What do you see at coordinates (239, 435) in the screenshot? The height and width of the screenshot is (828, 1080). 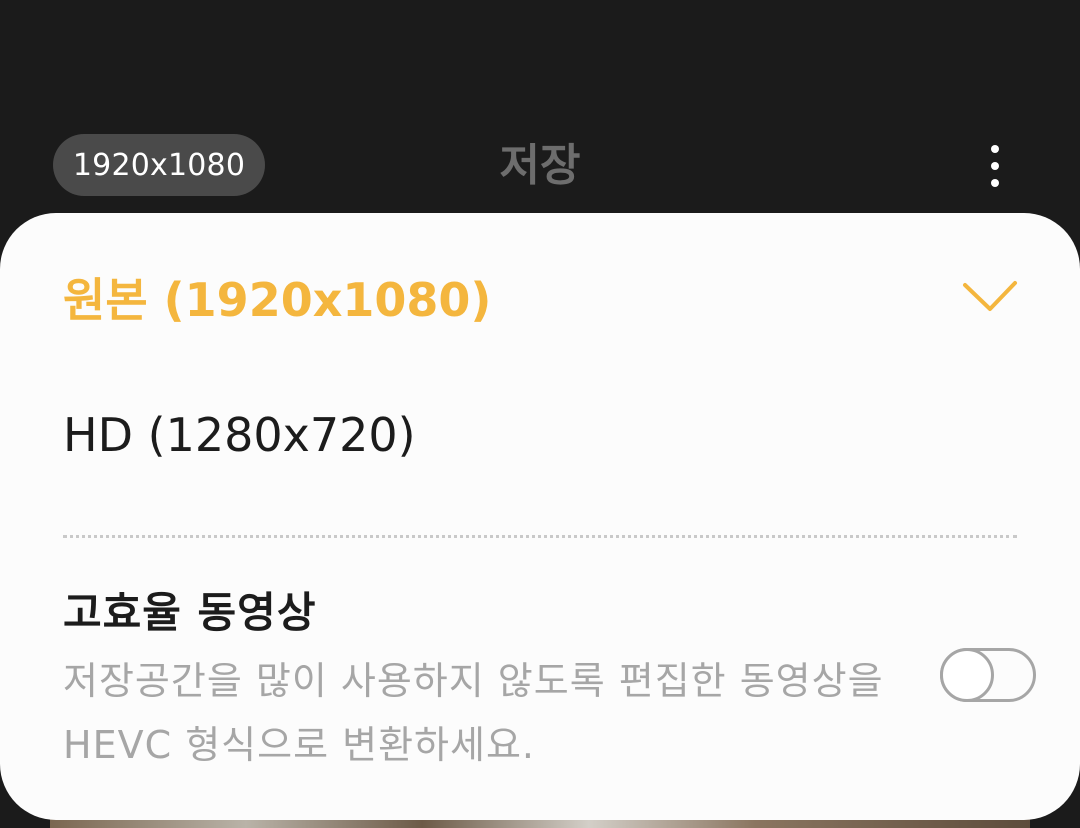 I see `option-hd-label: HD (1280x720)` at bounding box center [239, 435].